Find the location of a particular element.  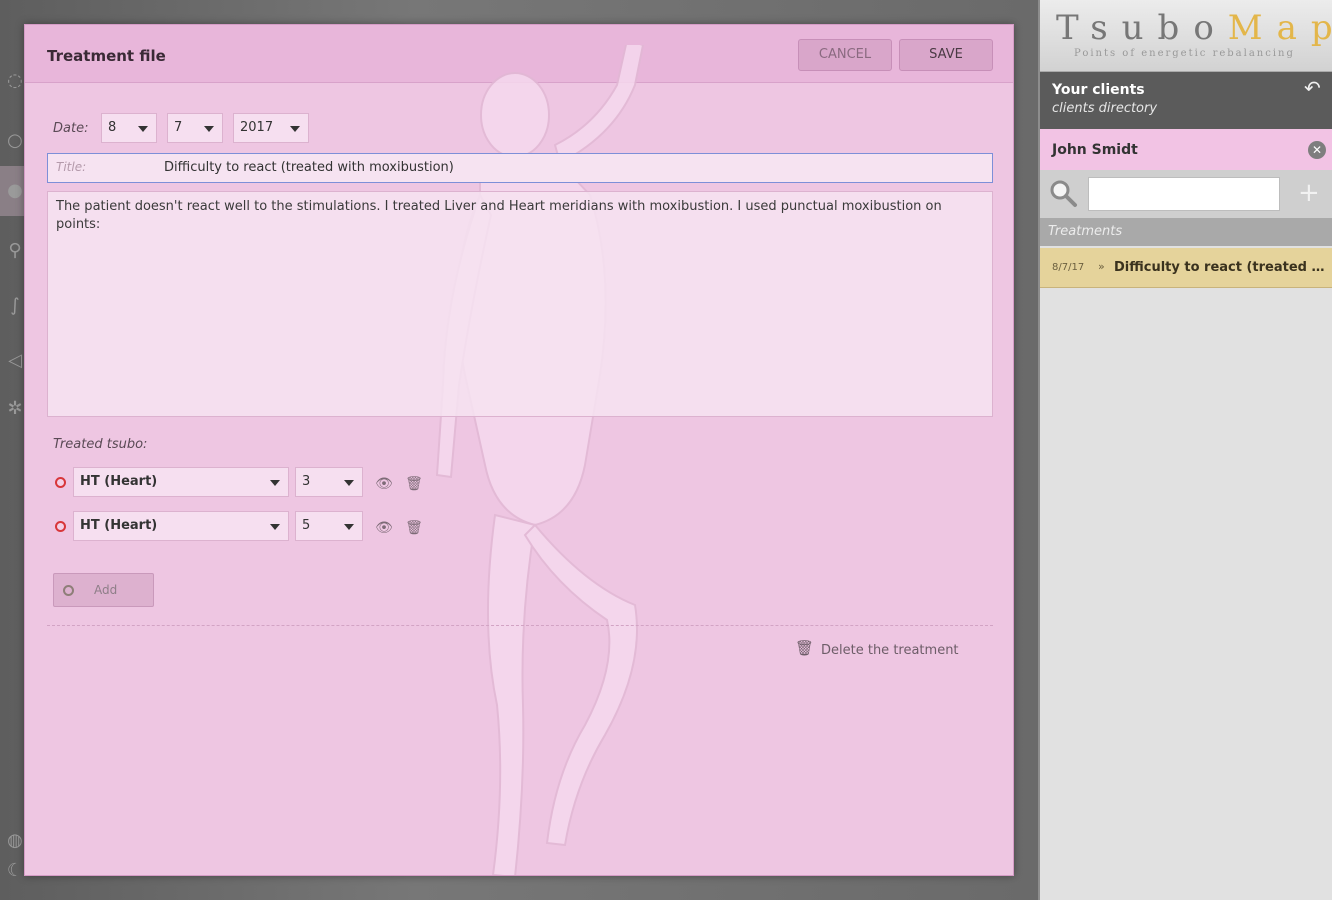

month-value: 7 is located at coordinates (178, 127).